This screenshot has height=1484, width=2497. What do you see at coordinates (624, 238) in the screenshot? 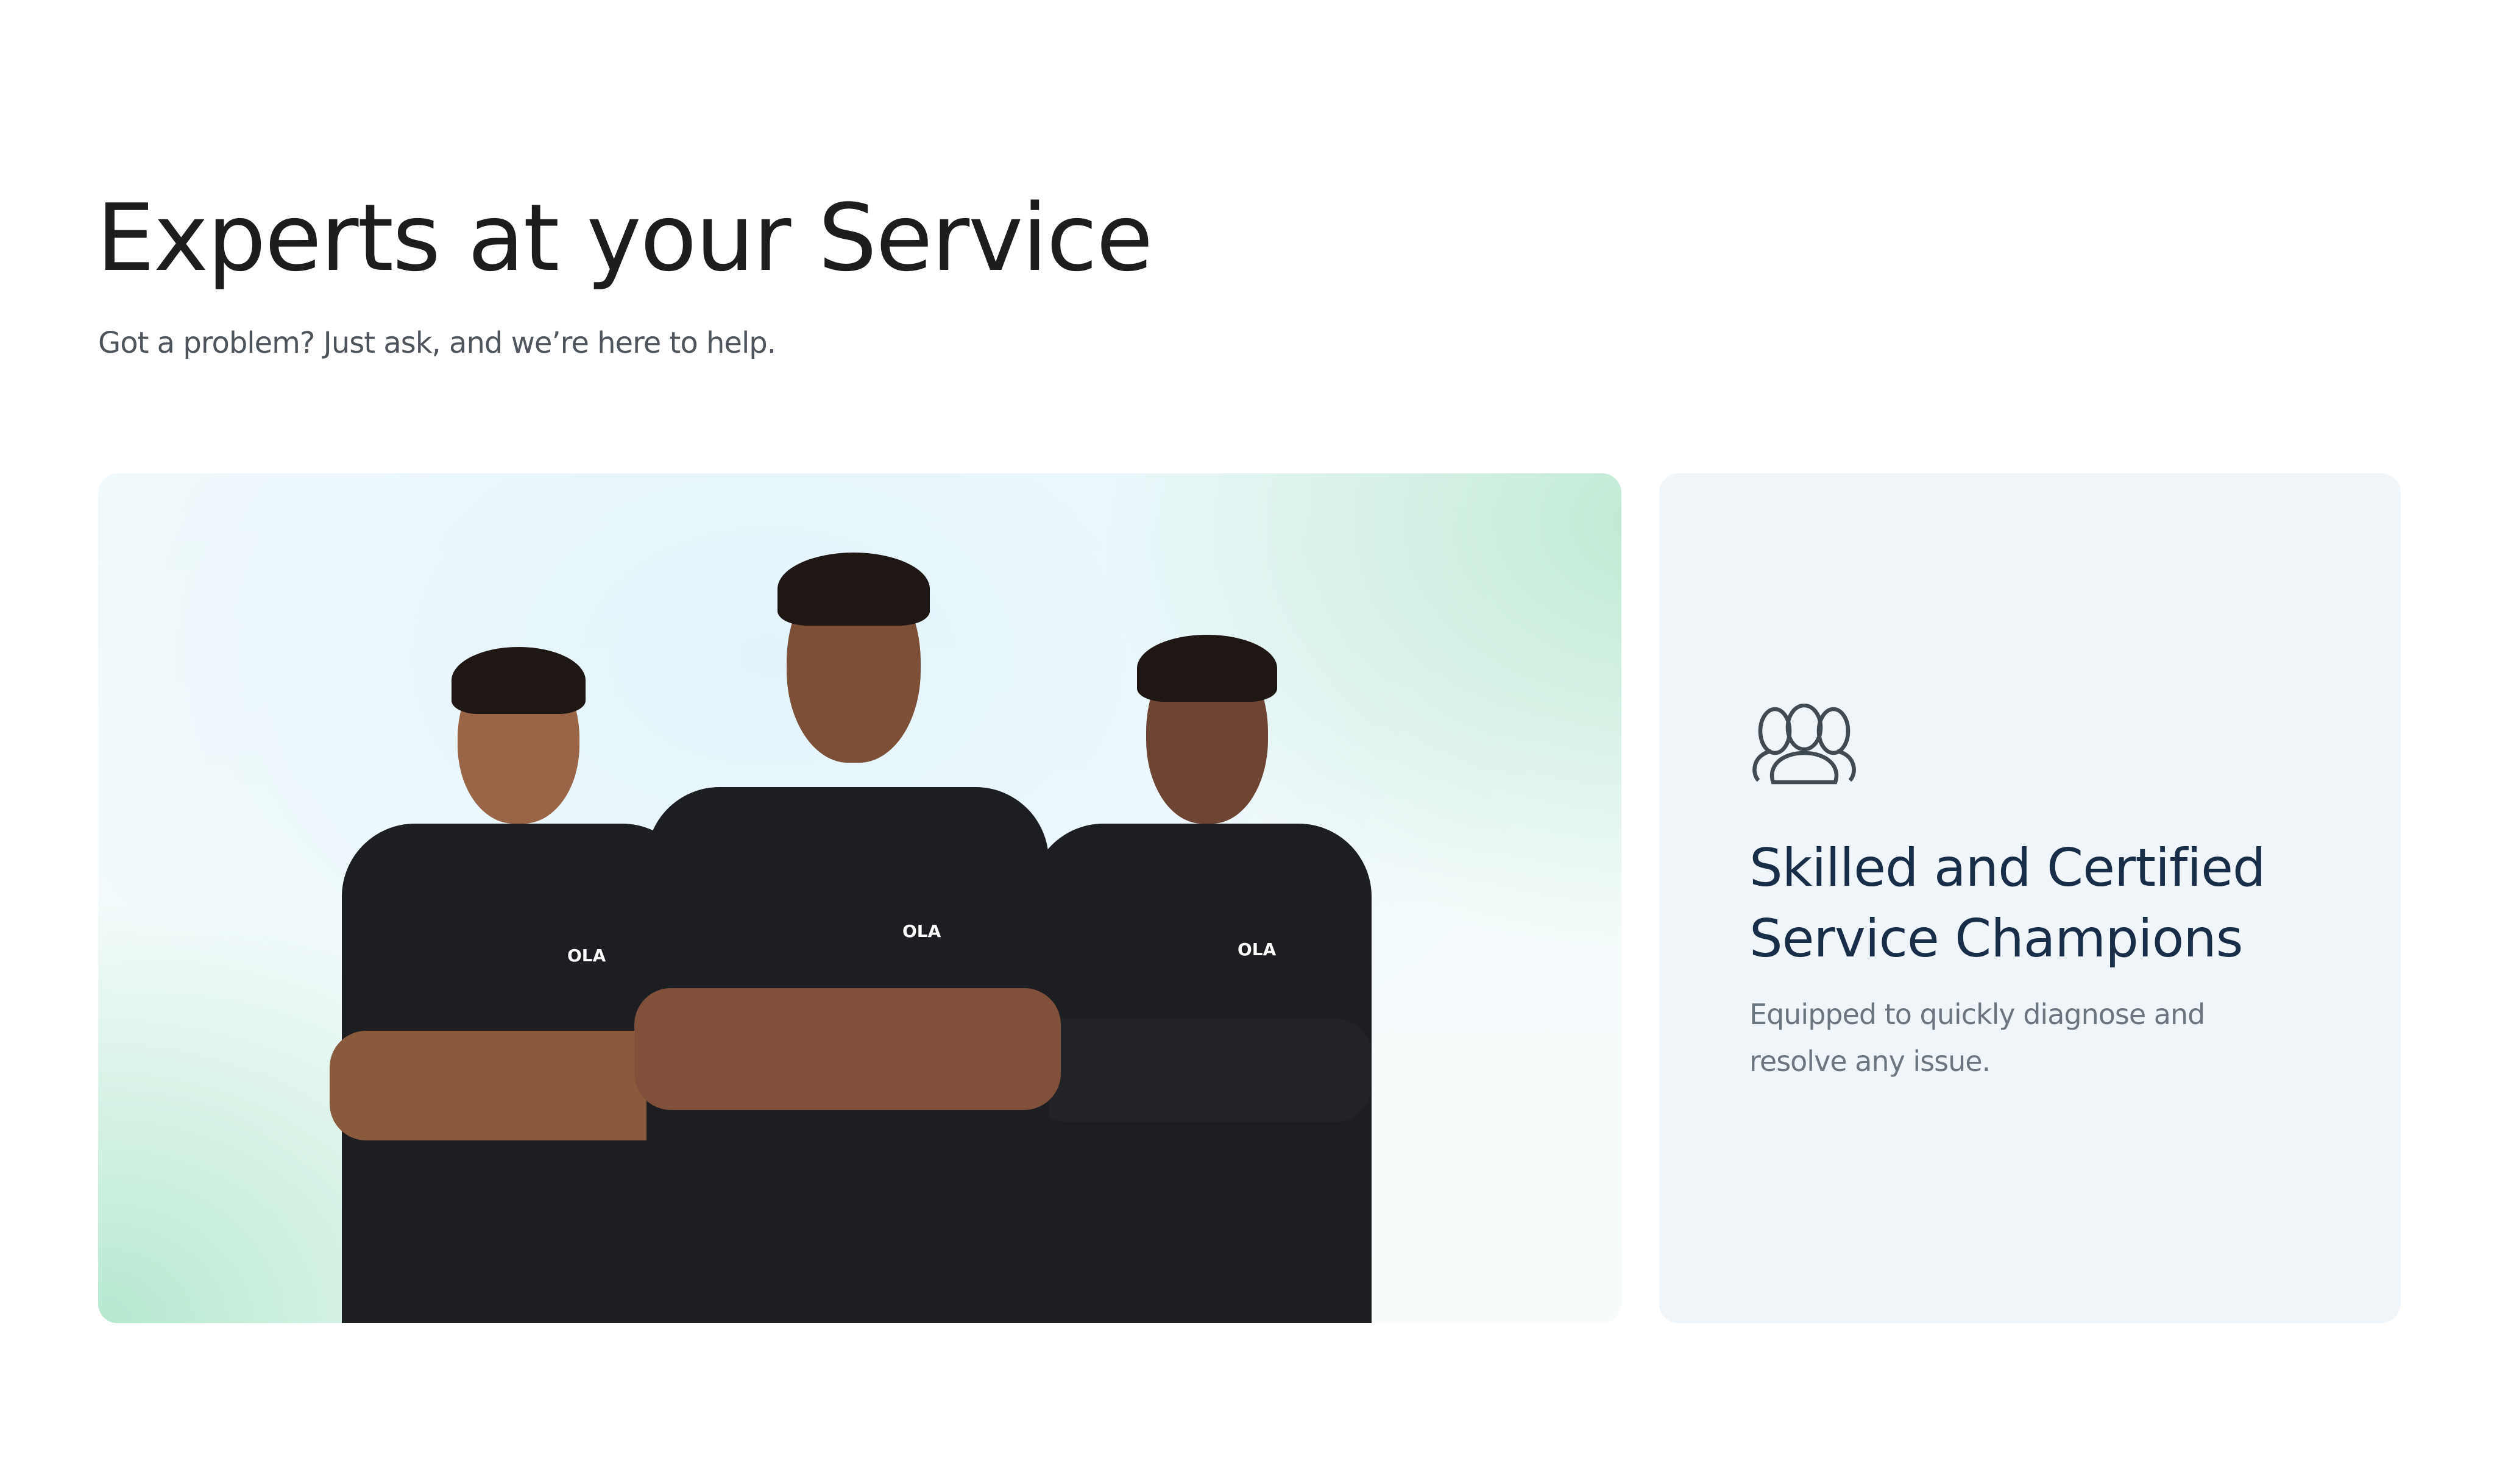
I see `section-title: Experts at your Service` at bounding box center [624, 238].